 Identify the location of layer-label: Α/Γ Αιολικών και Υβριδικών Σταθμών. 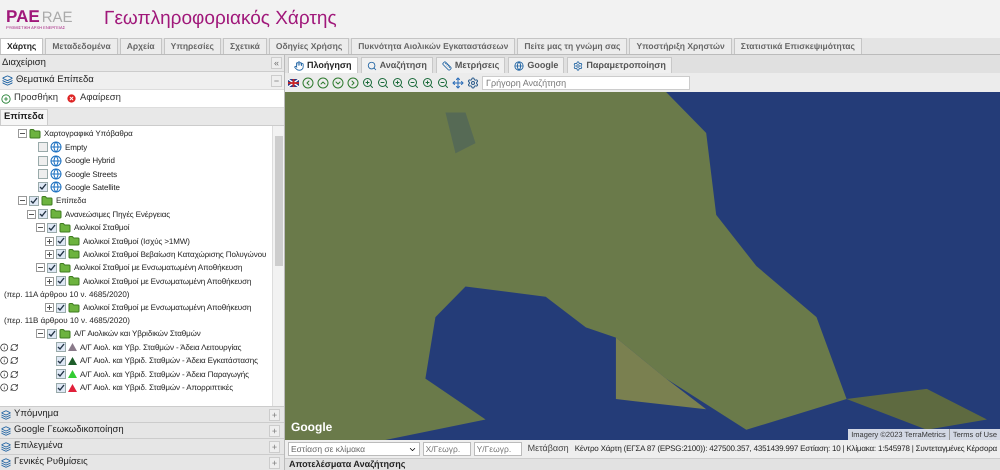
(137, 333).